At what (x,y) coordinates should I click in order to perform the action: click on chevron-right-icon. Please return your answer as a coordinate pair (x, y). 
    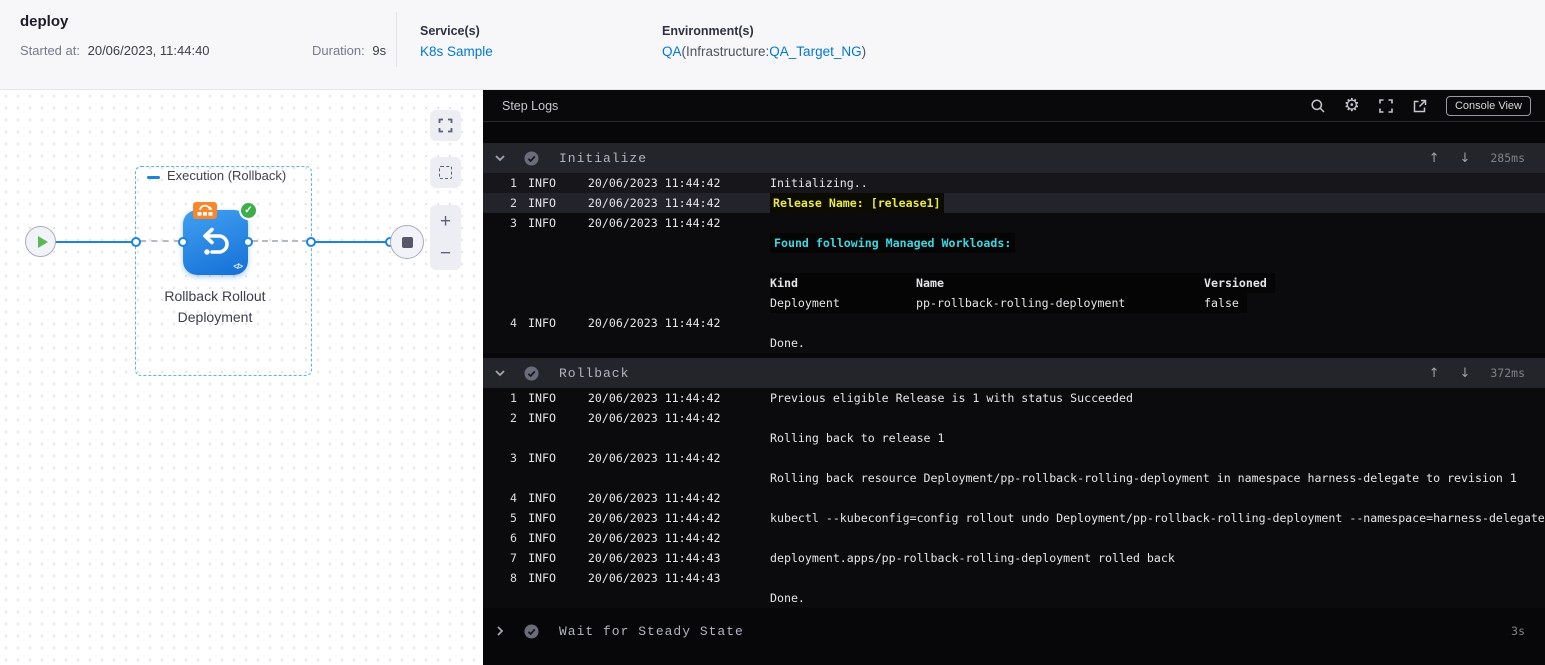
    Looking at the image, I should click on (501, 631).